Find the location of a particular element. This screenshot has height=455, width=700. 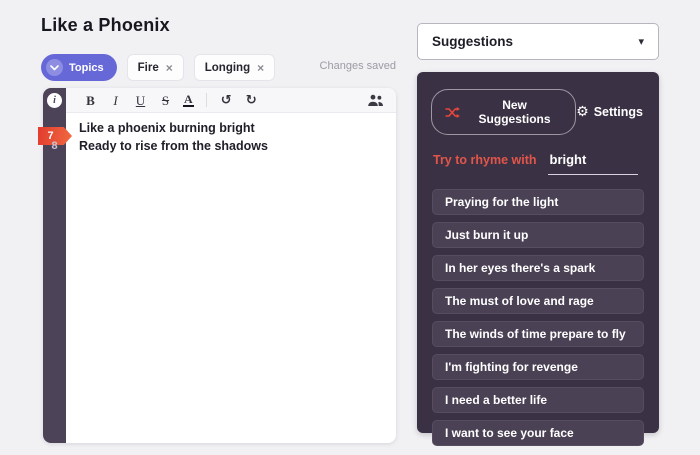

line-number: 8 is located at coordinates (54, 146).